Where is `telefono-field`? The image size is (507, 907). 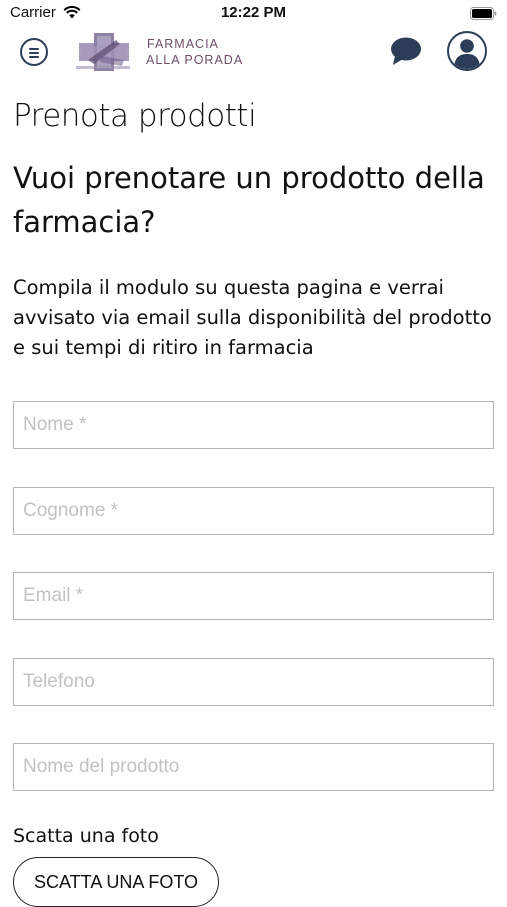
telefono-field is located at coordinates (253, 682).